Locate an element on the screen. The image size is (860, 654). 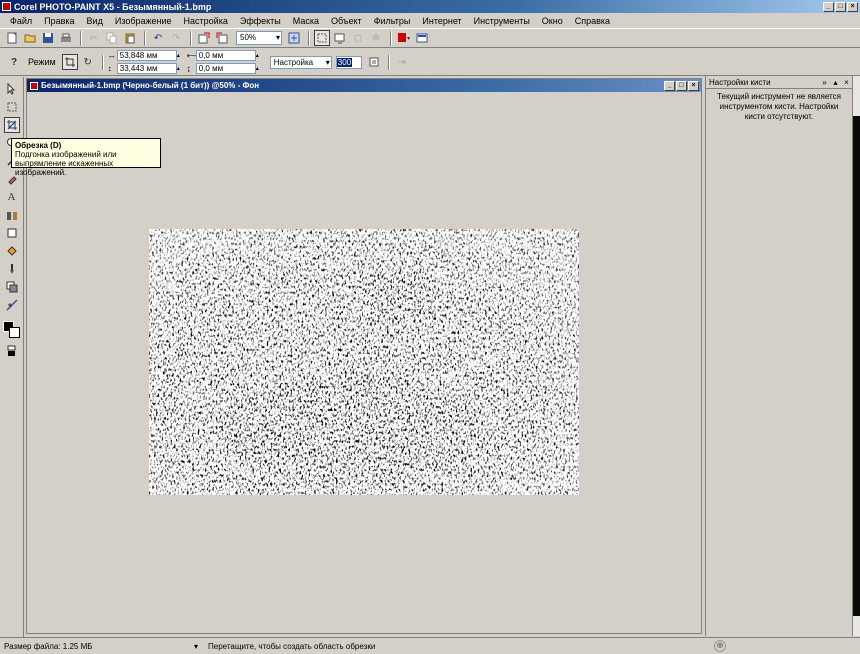
maximize-button: □ is located at coordinates (840, 6).